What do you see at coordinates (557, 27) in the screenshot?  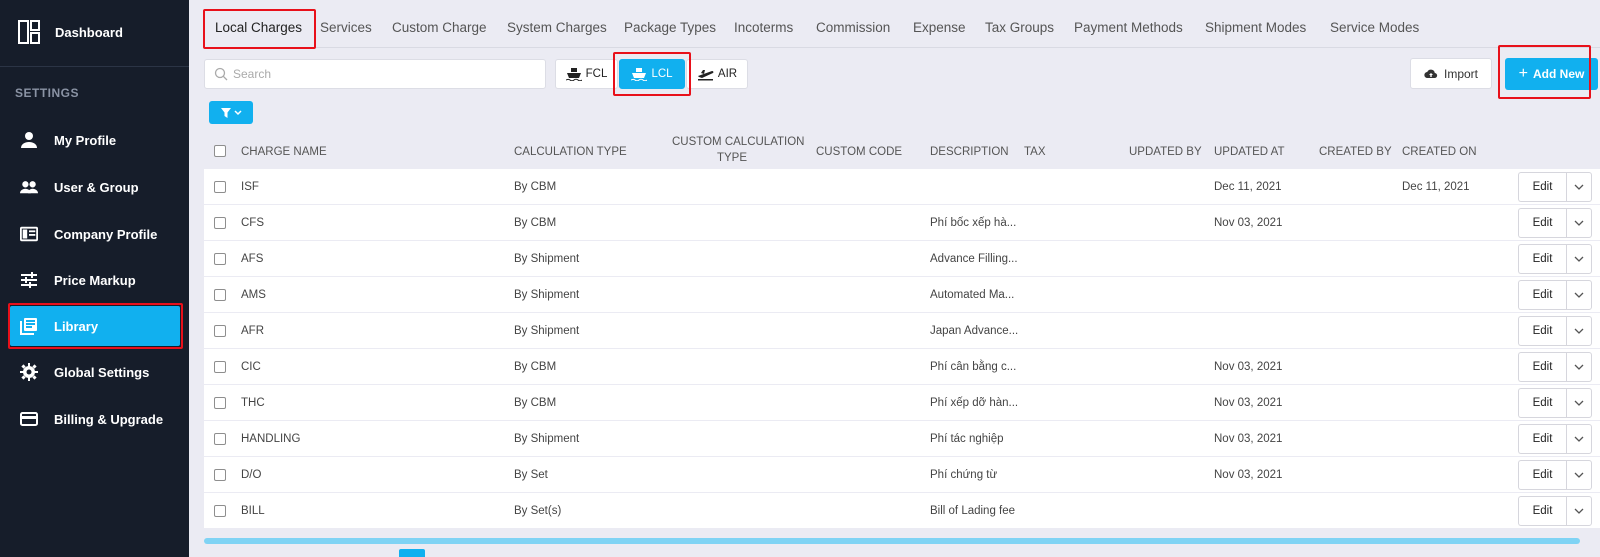 I see `tab-system-charges: System Charges` at bounding box center [557, 27].